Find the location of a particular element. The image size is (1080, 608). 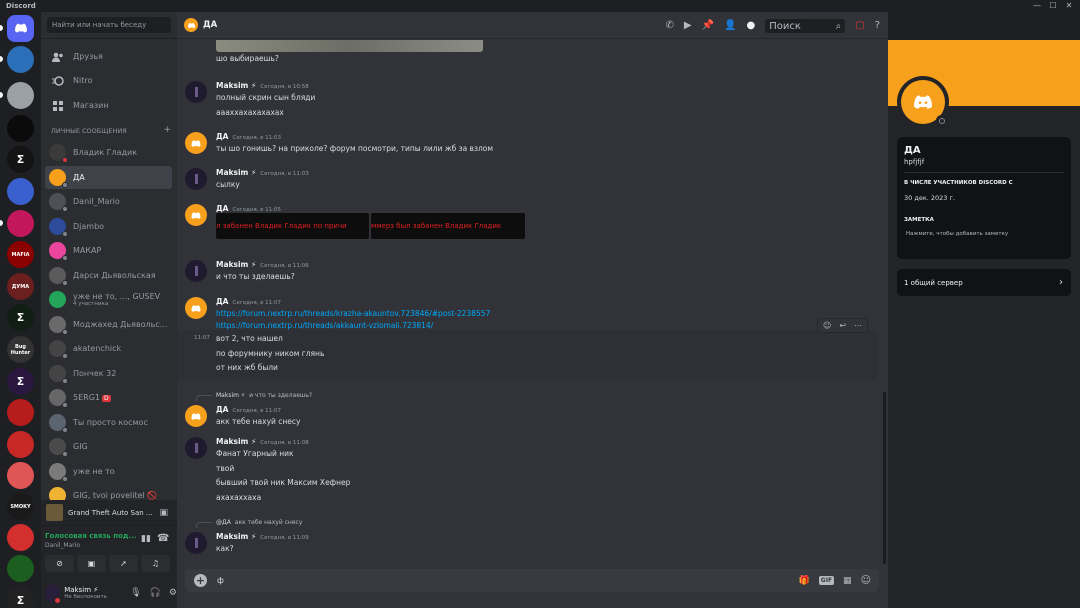

image-attachment is located at coordinates (349, 46).